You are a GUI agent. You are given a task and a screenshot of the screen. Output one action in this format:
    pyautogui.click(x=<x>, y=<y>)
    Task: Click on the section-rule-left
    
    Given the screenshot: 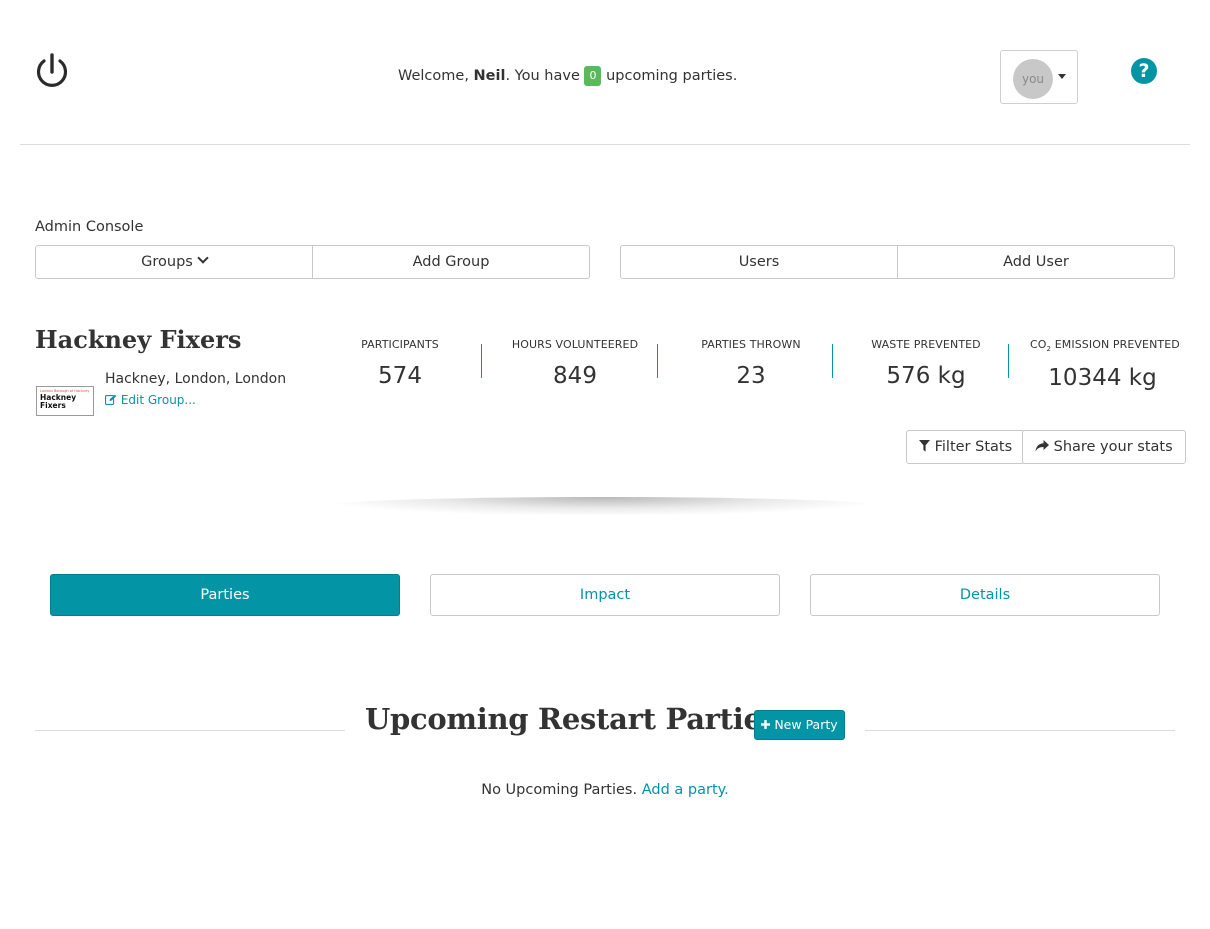 What is the action you would take?
    pyautogui.click(x=190, y=730)
    